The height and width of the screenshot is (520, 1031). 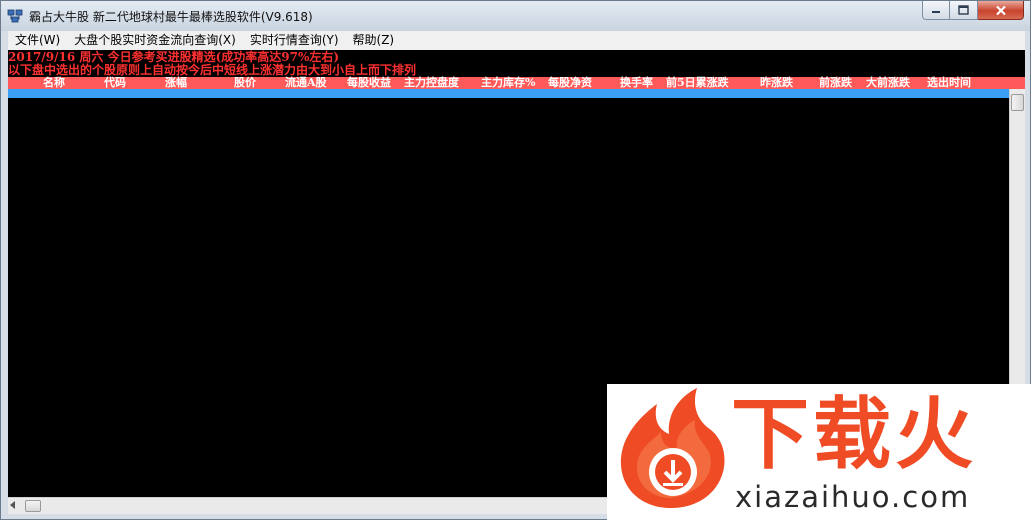 What do you see at coordinates (508, 83) in the screenshot?
I see `col-header-inventory: 主力库存%` at bounding box center [508, 83].